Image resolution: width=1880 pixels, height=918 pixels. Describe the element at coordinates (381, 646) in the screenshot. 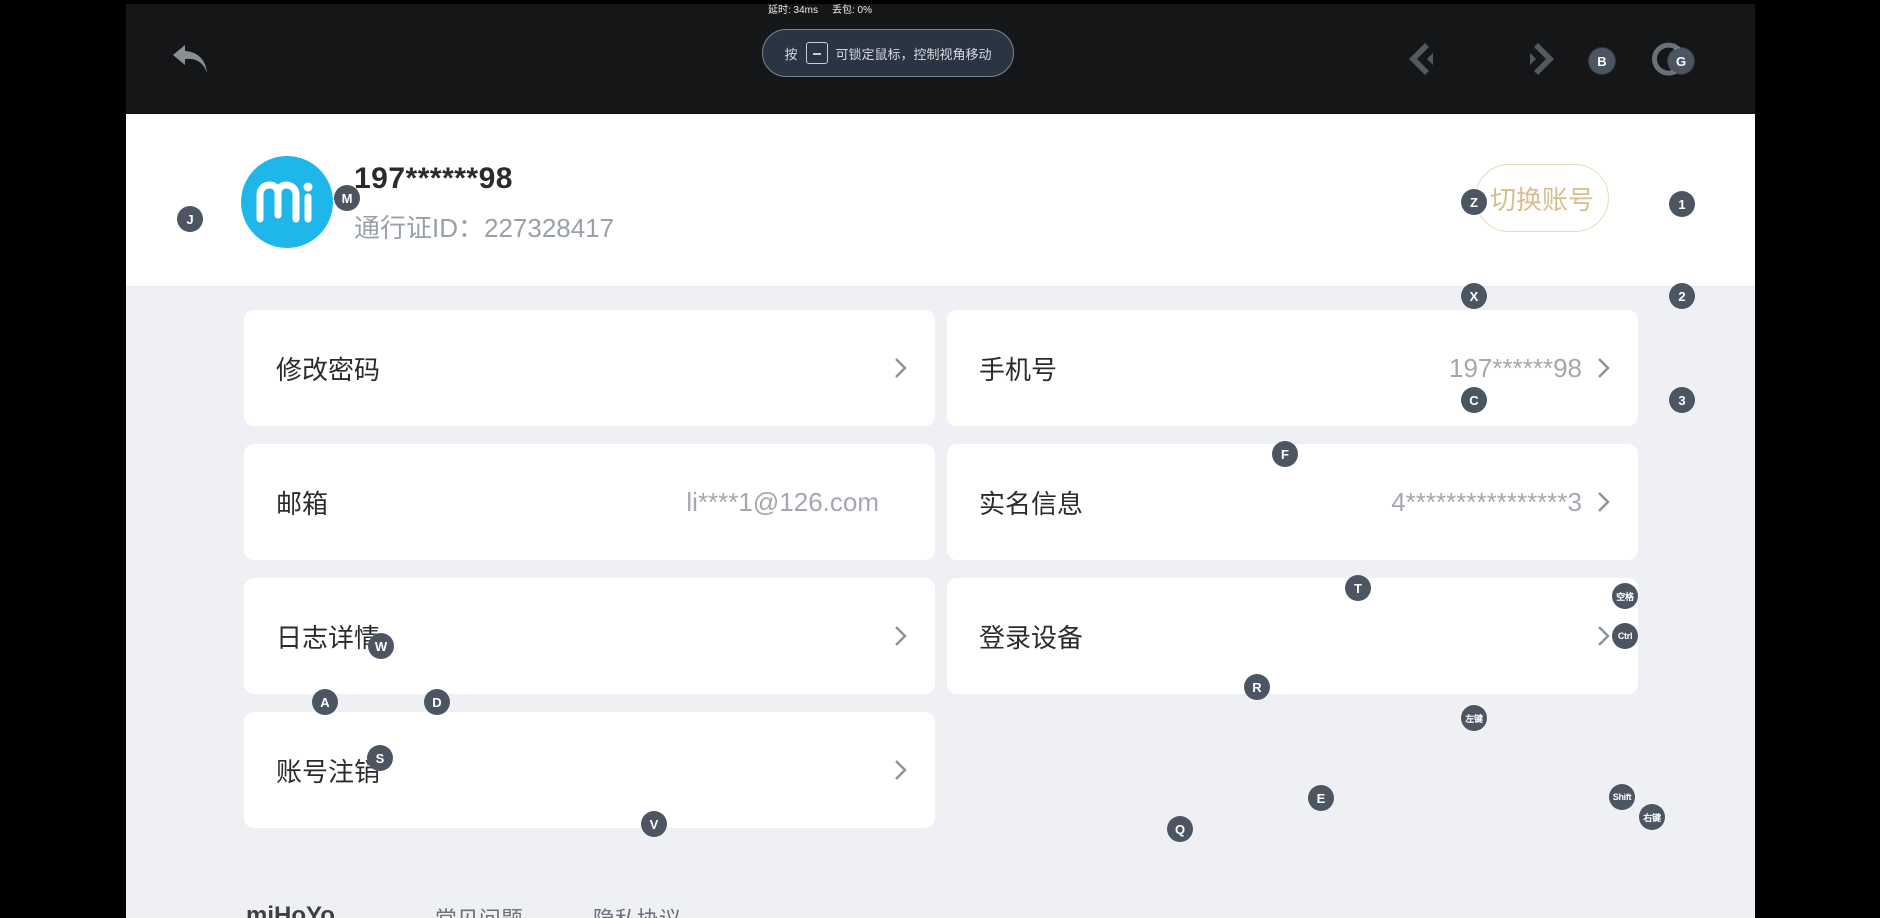

I see `key-marker-w: W` at that location.